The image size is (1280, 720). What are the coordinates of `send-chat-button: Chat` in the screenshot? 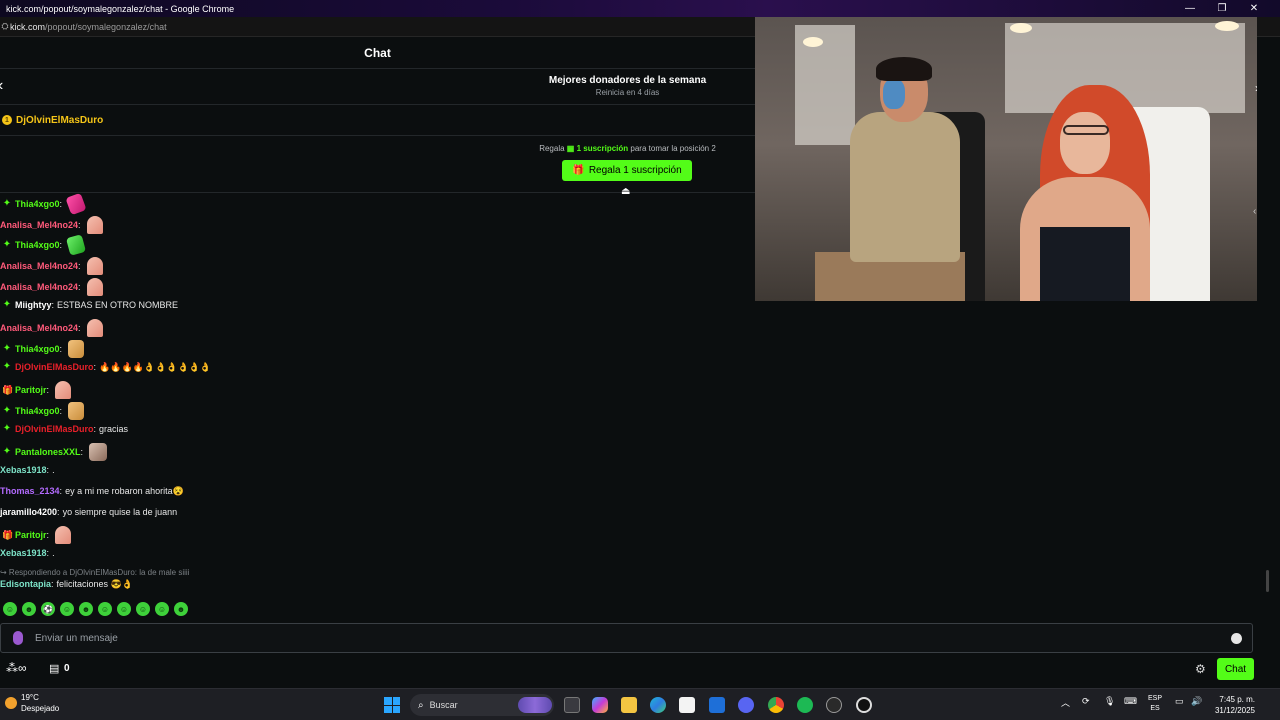 It's located at (1235, 669).